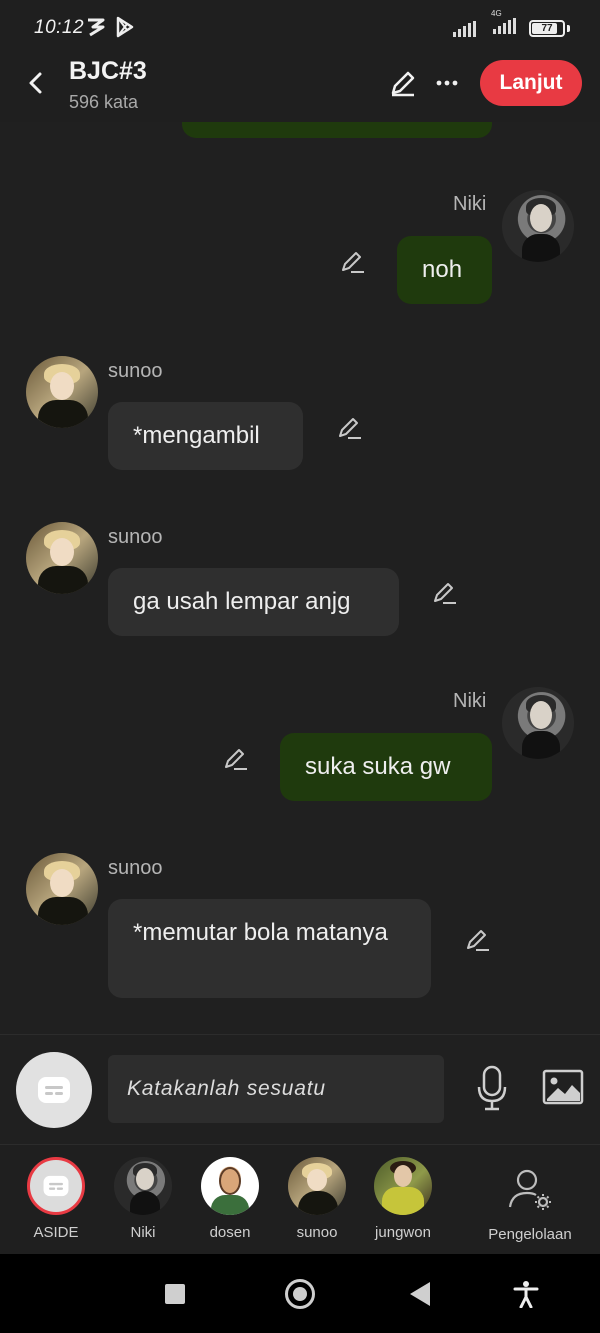  What do you see at coordinates (104, 102) in the screenshot?
I see `word-count: 596 kata` at bounding box center [104, 102].